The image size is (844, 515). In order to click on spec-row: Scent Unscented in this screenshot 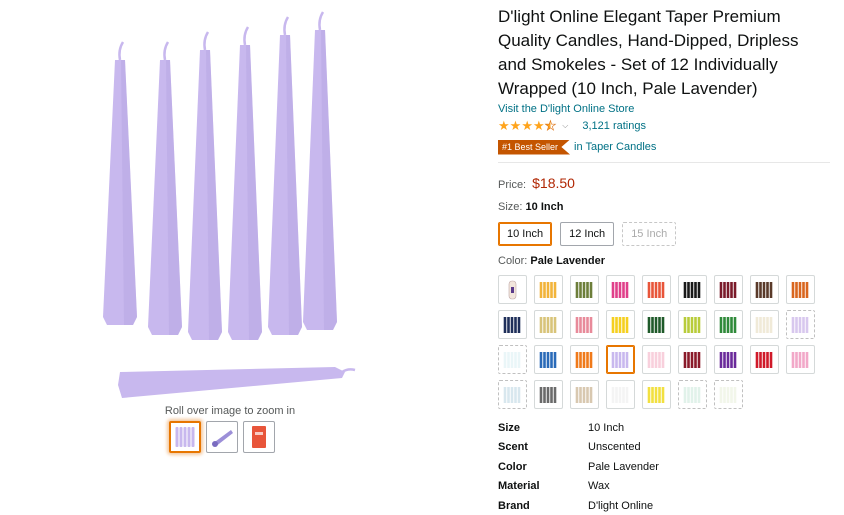, I will do `click(664, 448)`.